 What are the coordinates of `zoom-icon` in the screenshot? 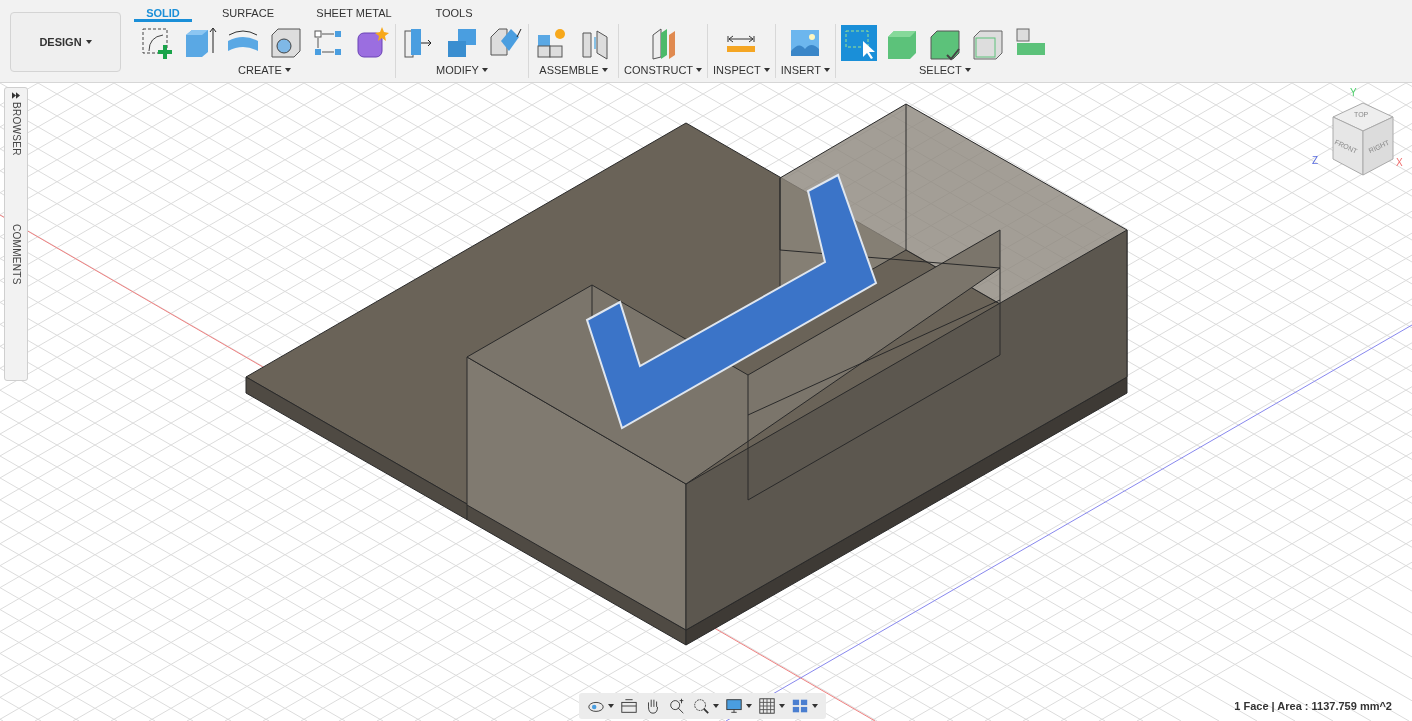 It's located at (677, 706).